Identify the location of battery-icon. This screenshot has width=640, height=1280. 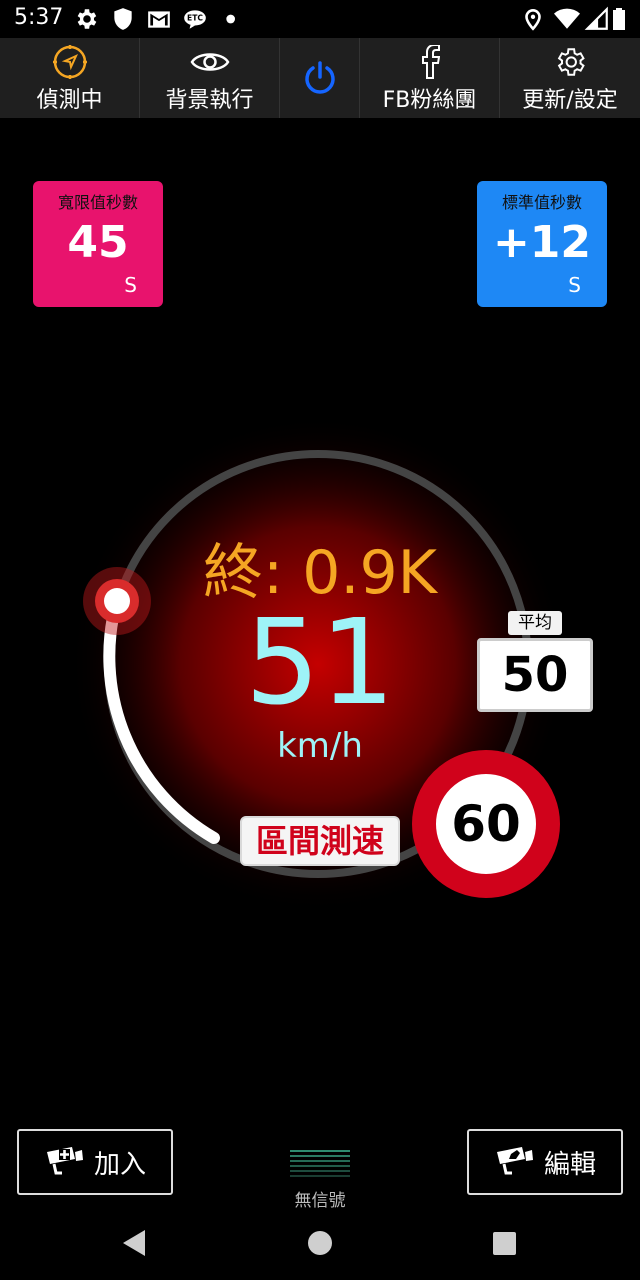
(622, 19).